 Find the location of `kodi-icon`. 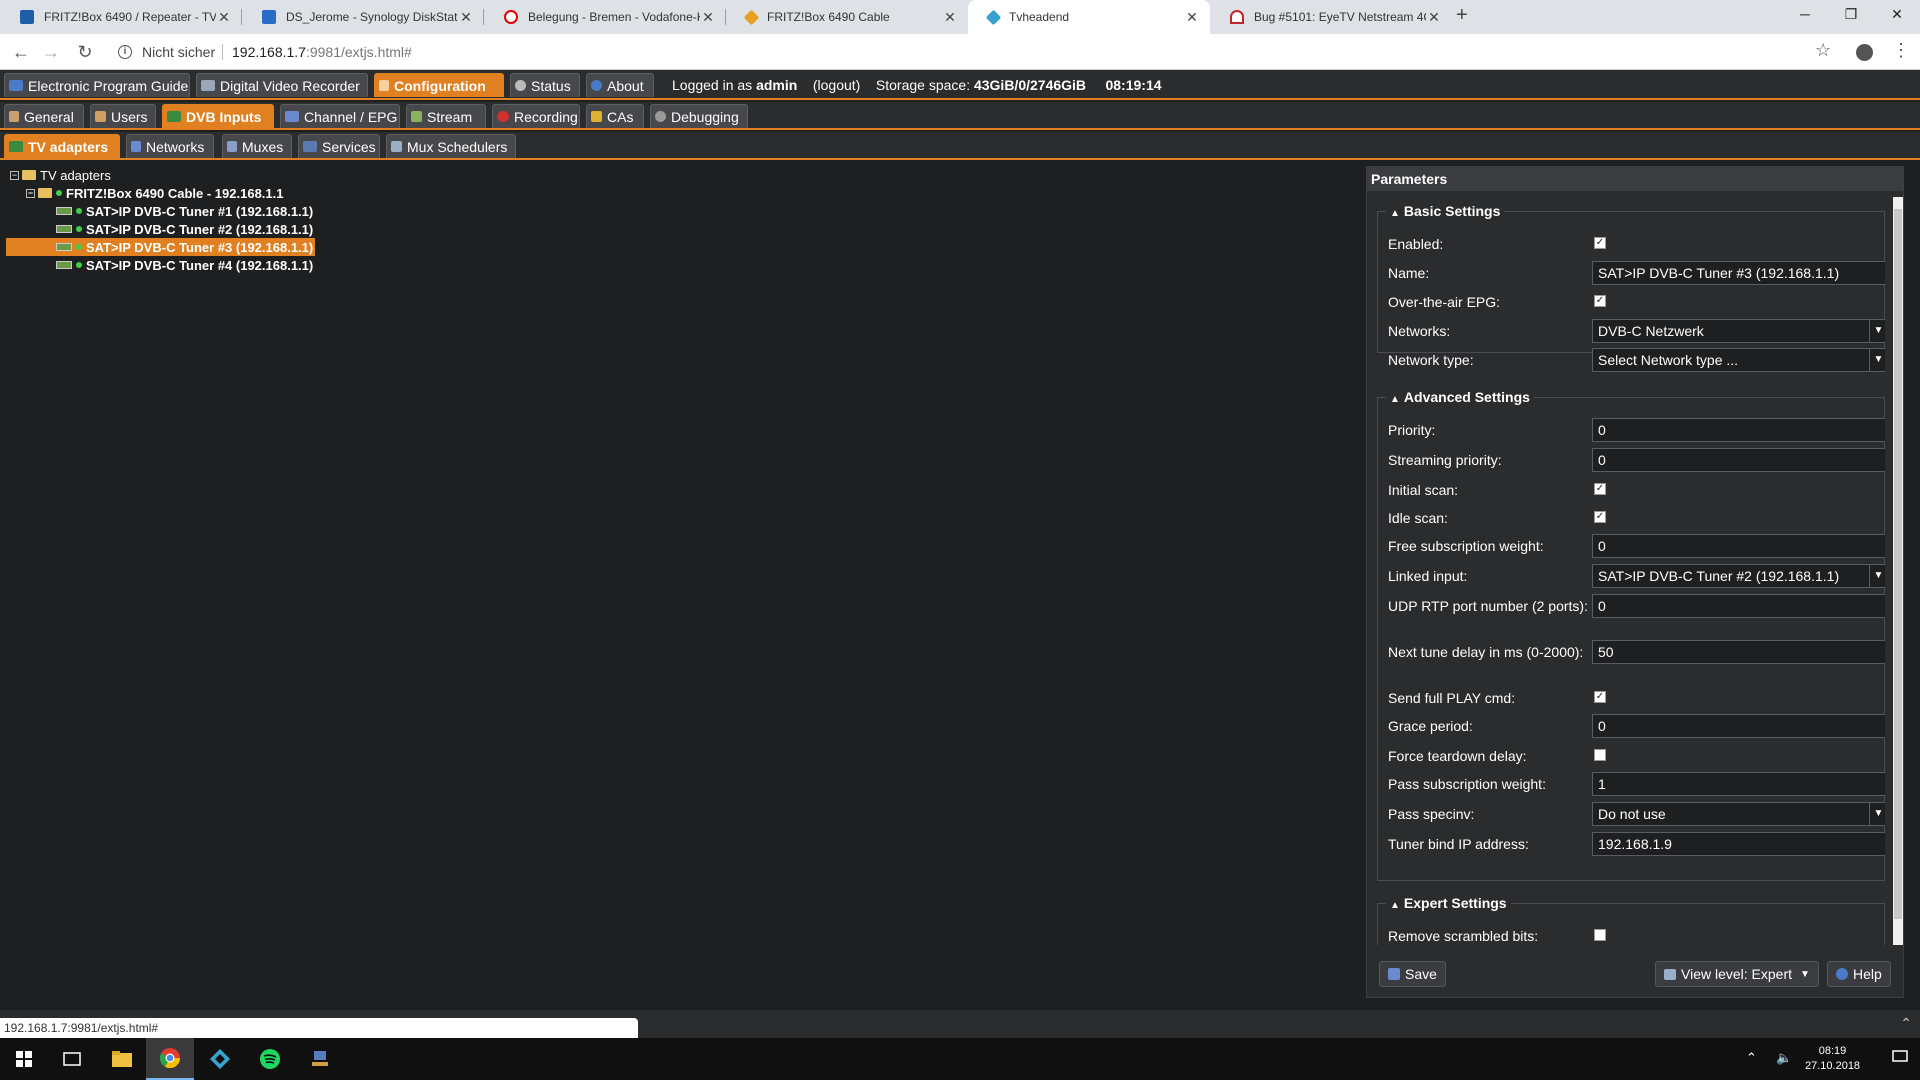

kodi-icon is located at coordinates (220, 1059).